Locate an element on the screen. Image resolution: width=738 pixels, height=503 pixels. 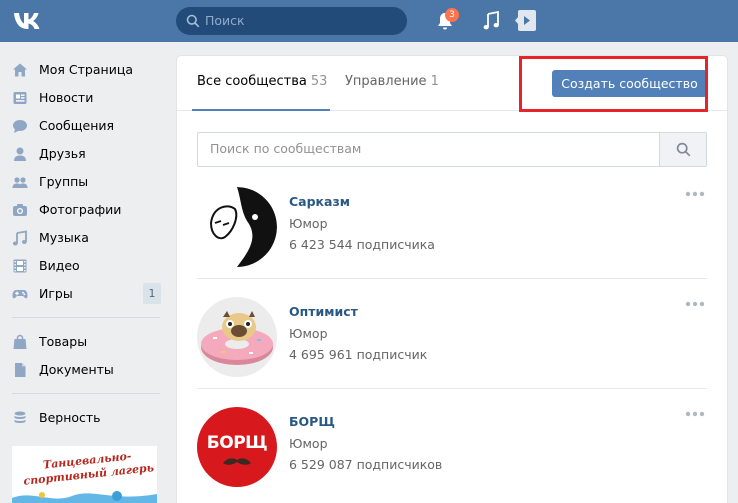
camera-icon is located at coordinates (20, 210).